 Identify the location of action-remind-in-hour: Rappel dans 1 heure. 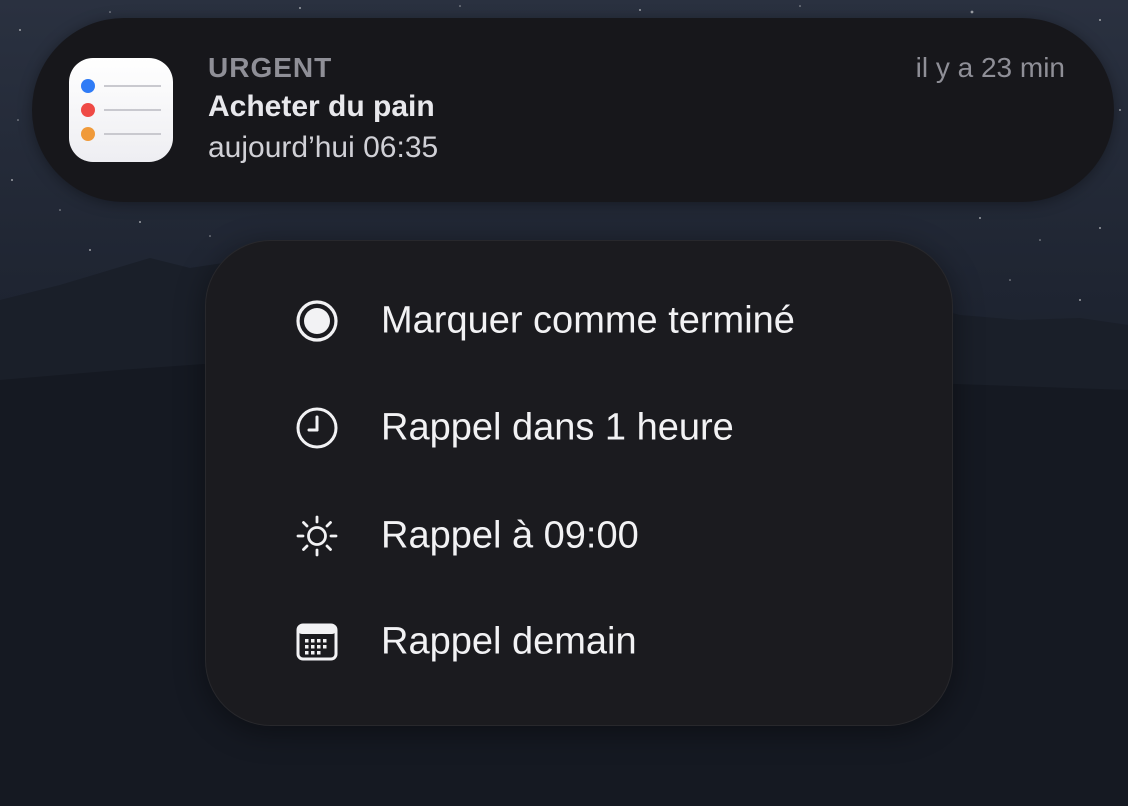
(579, 428).